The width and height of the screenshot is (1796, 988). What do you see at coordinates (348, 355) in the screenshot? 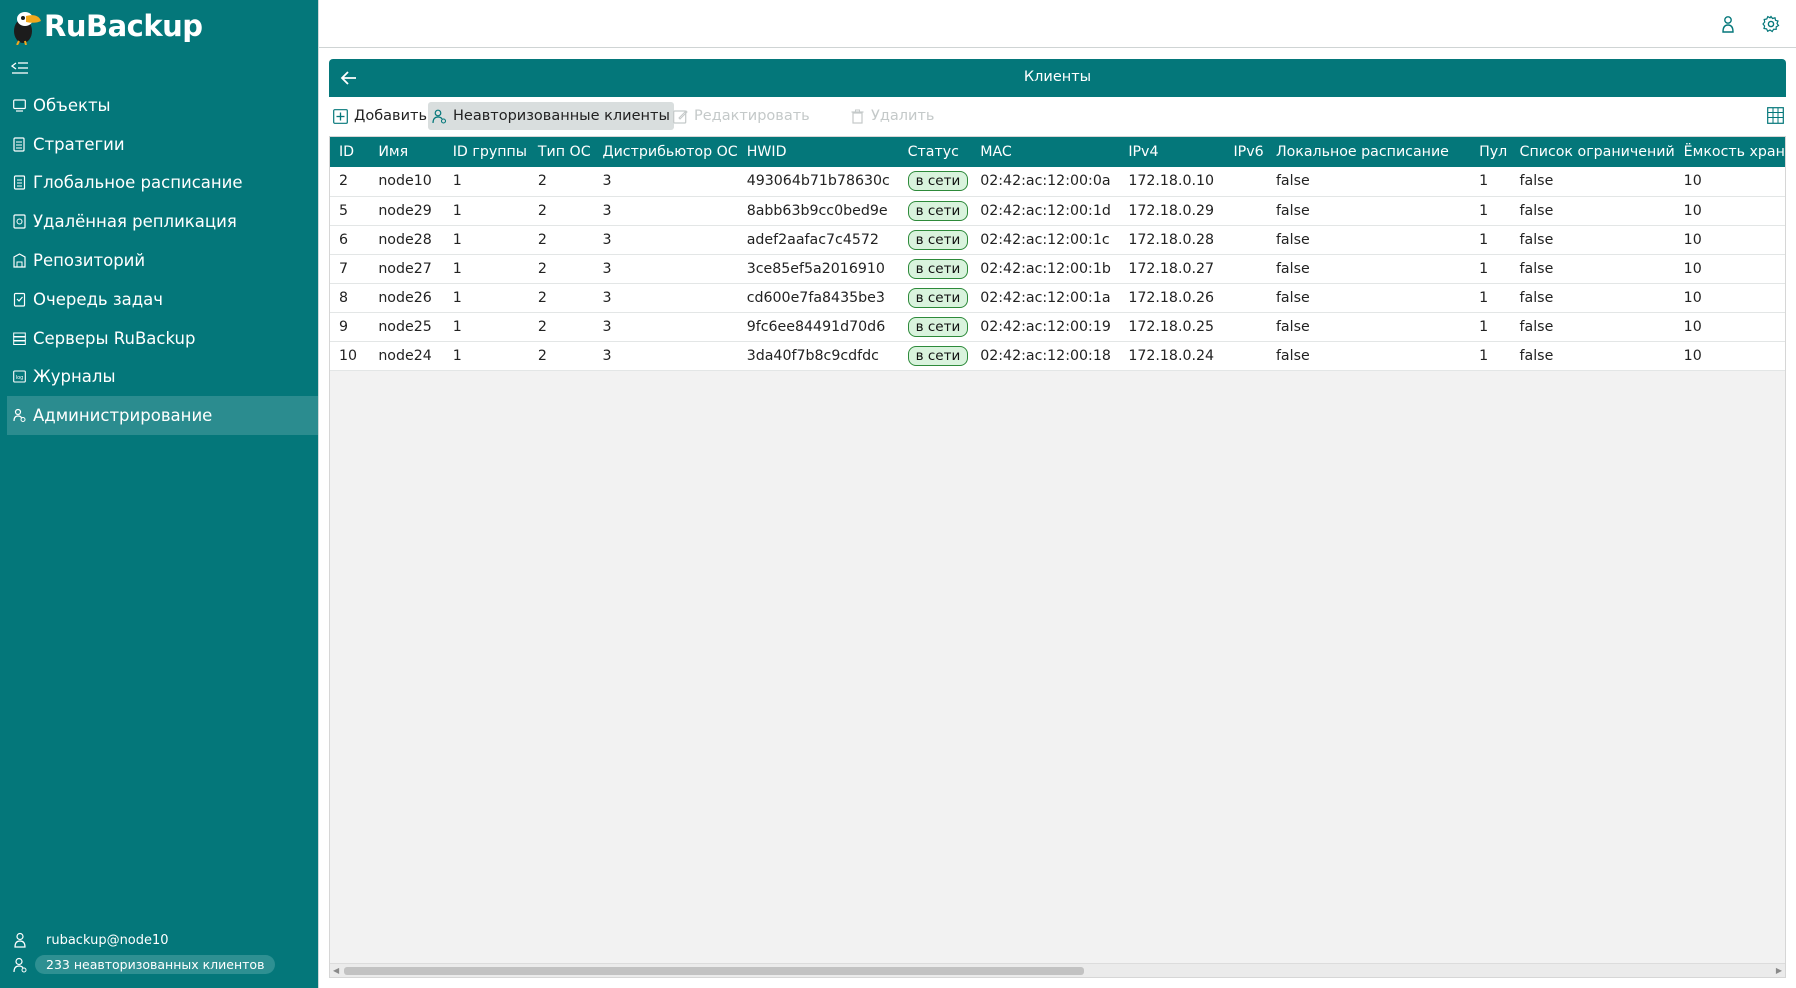
I see `cell-id: 10` at bounding box center [348, 355].